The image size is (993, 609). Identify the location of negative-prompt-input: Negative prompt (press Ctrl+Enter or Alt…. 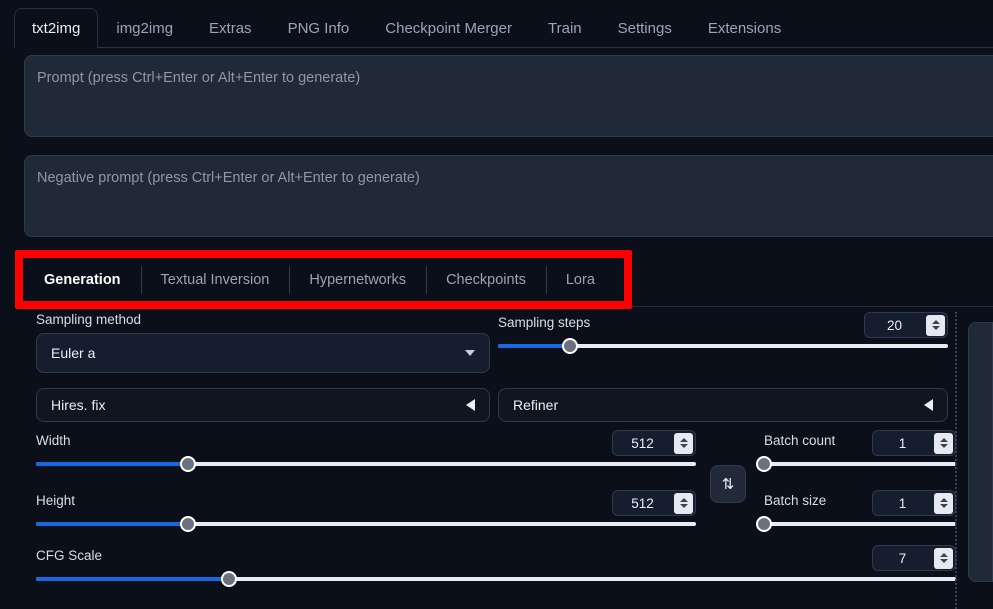
(508, 196).